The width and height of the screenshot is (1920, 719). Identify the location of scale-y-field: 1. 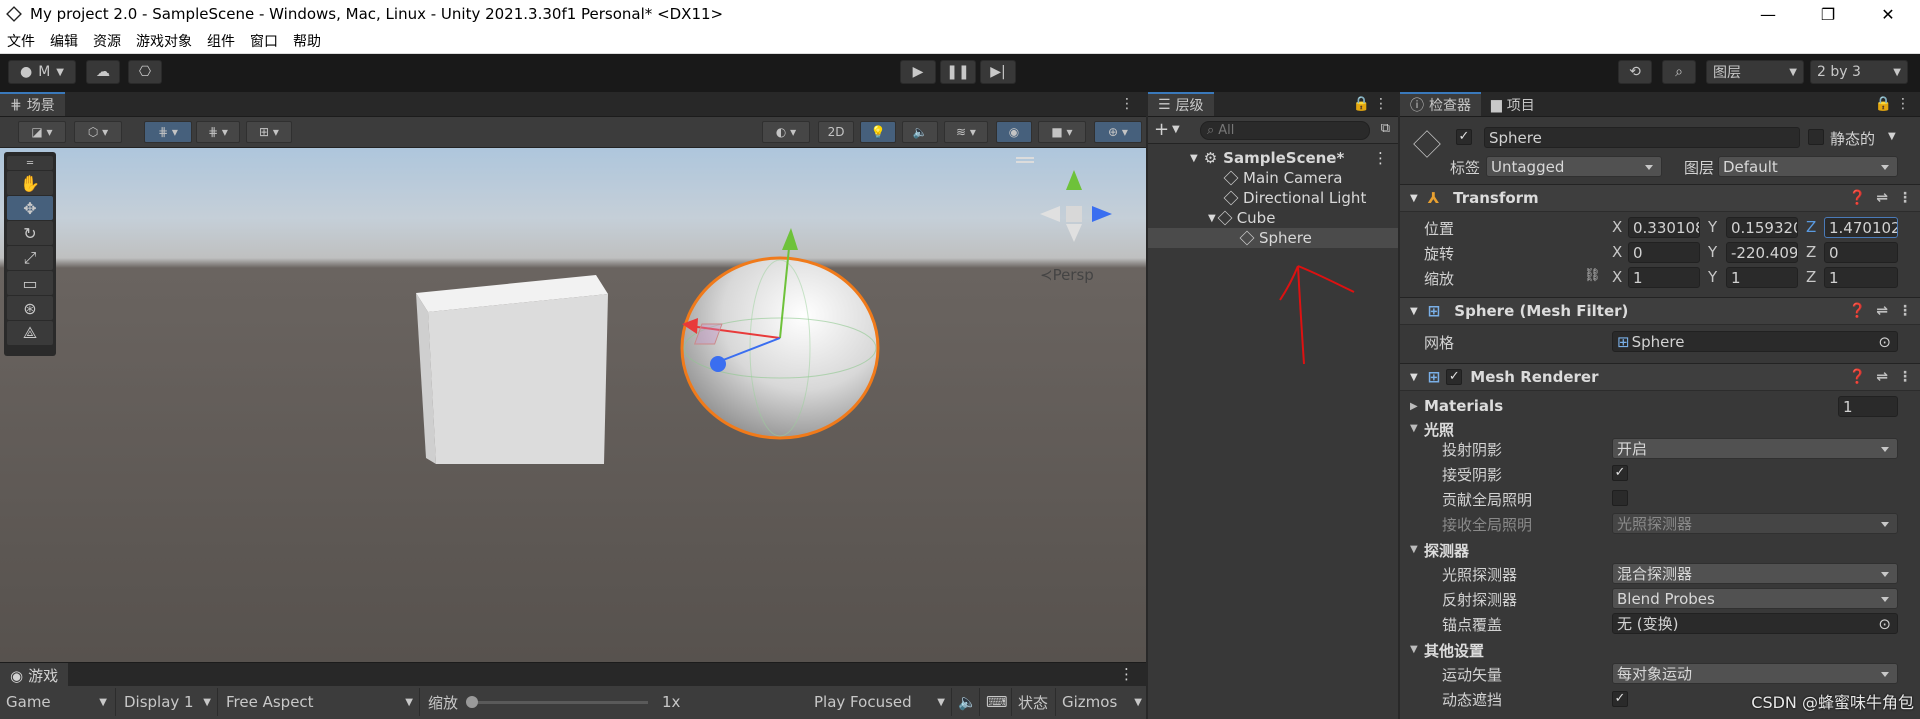
(1762, 277).